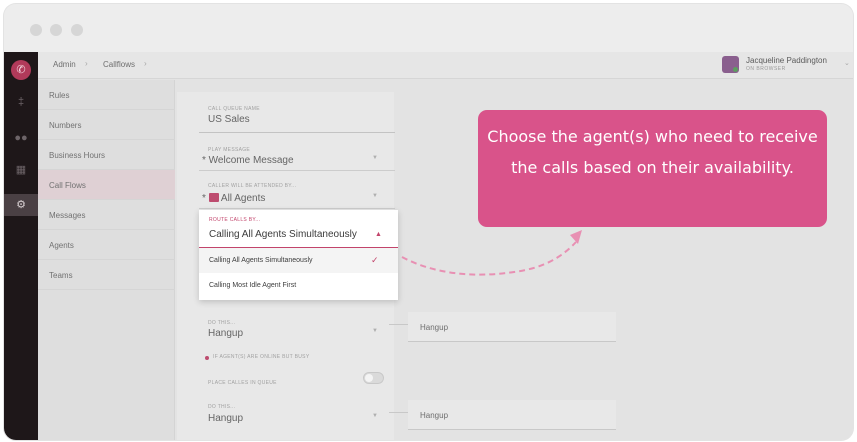  Describe the element at coordinates (56, 30) in the screenshot. I see `window-minimize-dot` at that location.